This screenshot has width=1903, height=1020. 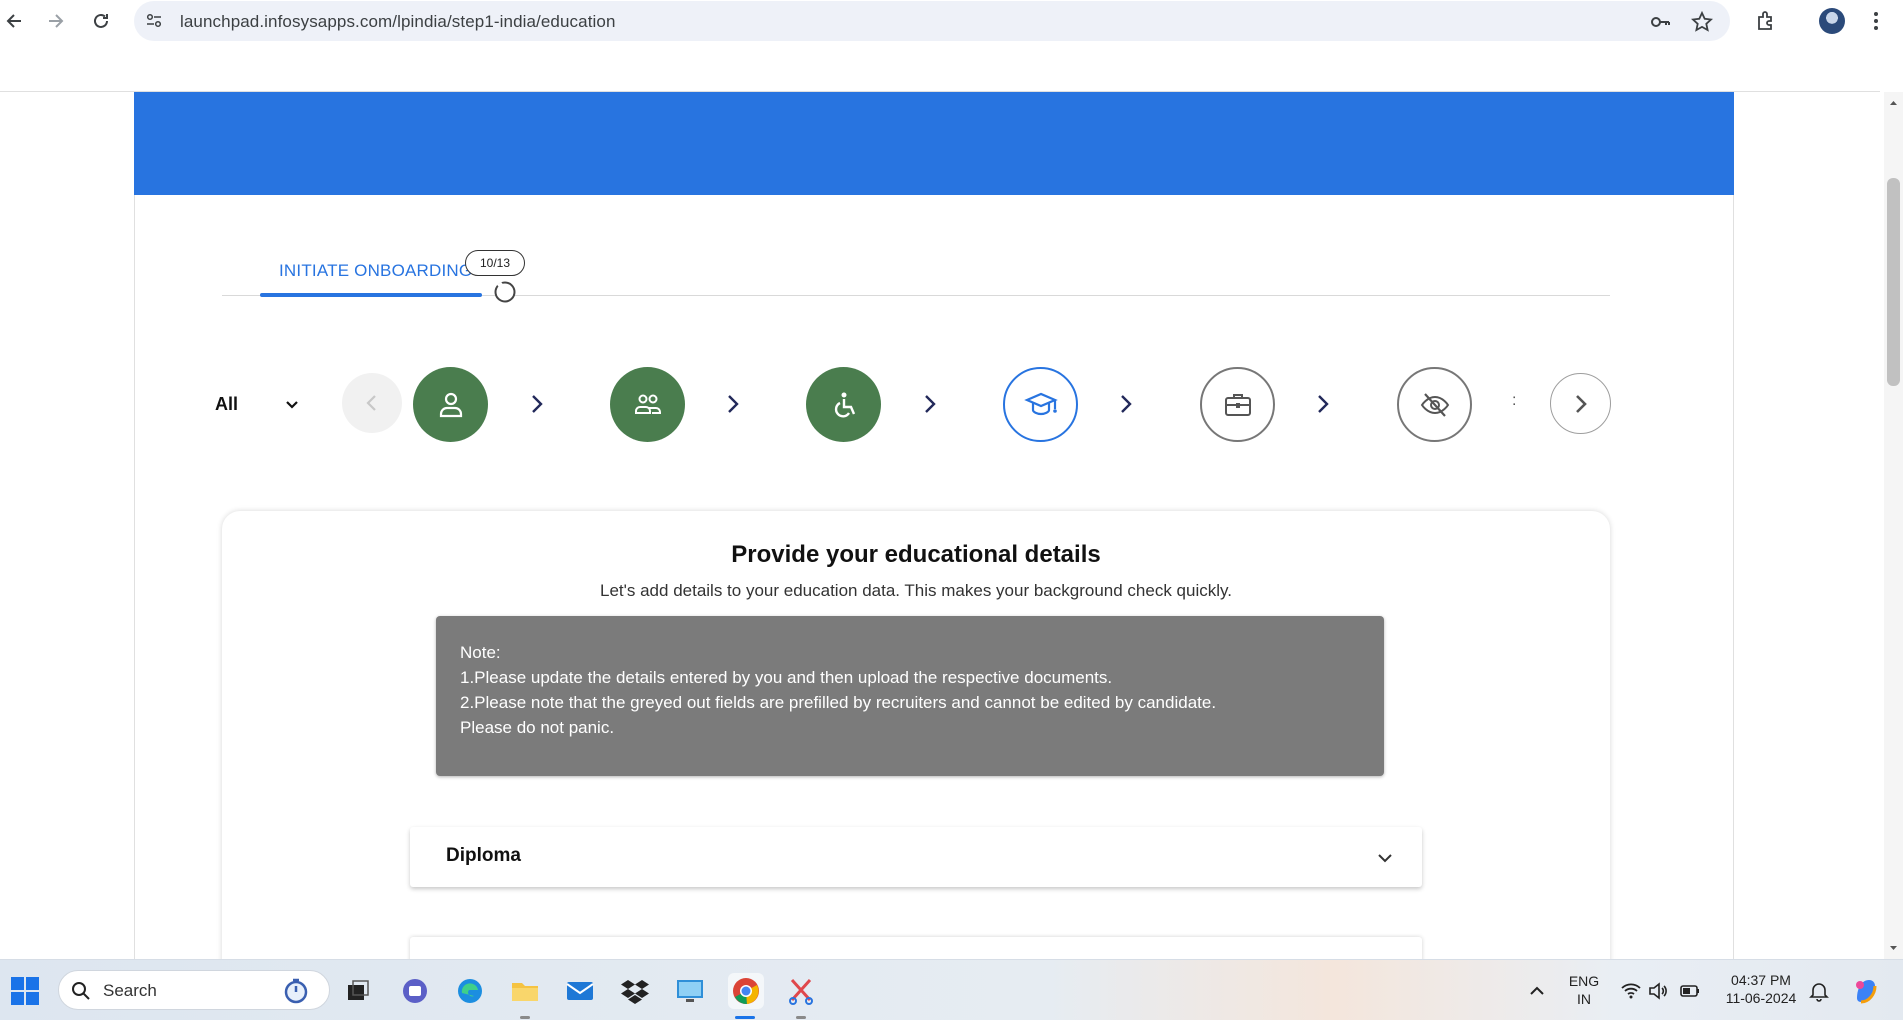 What do you see at coordinates (916, 857) in the screenshot?
I see `diploma-accordion: Diploma` at bounding box center [916, 857].